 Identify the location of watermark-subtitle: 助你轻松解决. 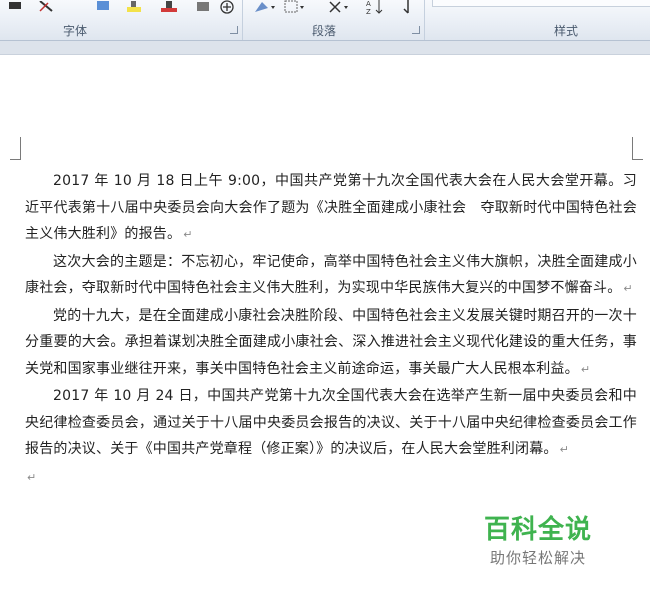
(538, 558).